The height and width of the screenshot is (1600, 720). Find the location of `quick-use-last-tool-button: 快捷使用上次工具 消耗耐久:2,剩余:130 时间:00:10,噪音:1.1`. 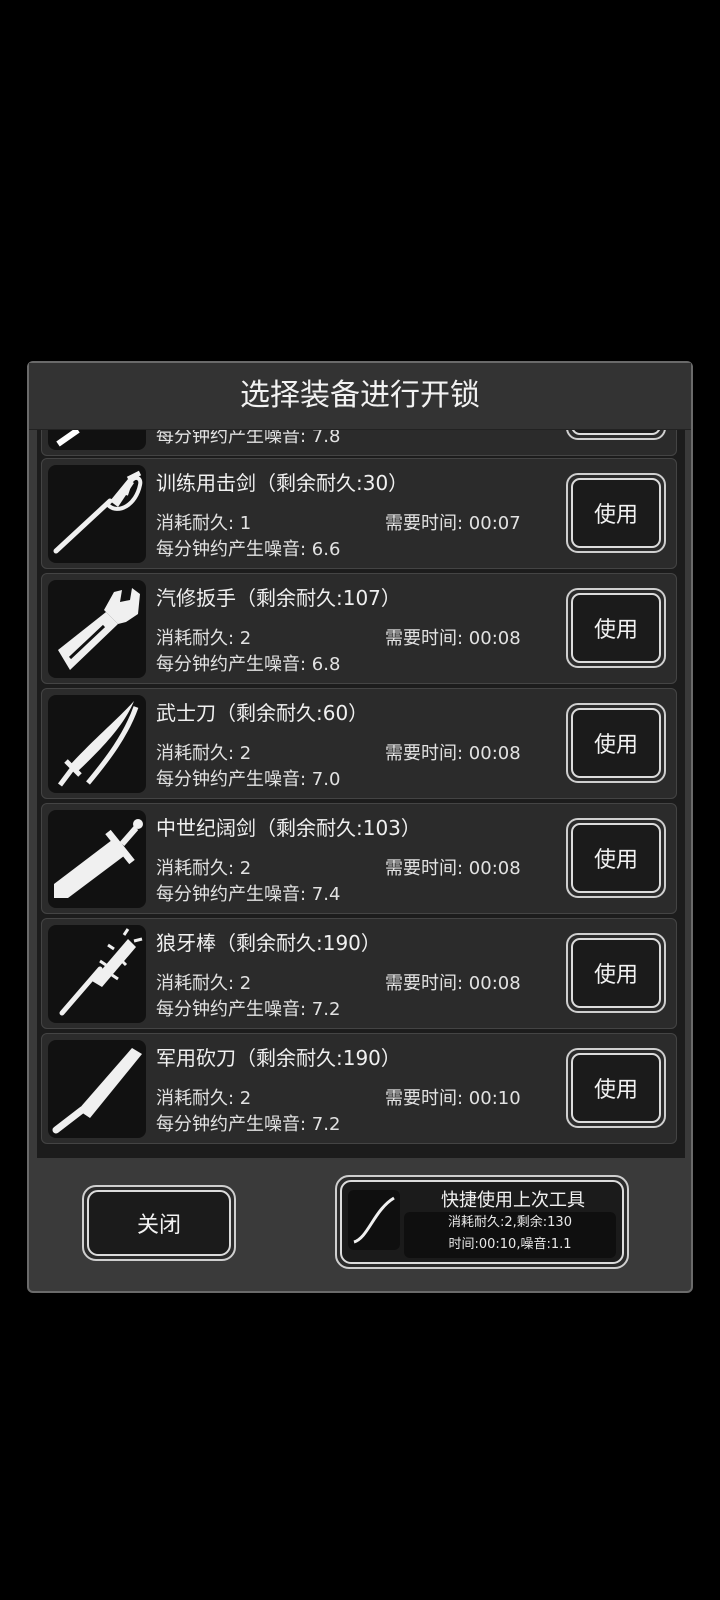

quick-use-last-tool-button: 快捷使用上次工具 消耗耐久:2,剩余:130 时间:00:10,噪音:1.1 is located at coordinates (482, 1222).